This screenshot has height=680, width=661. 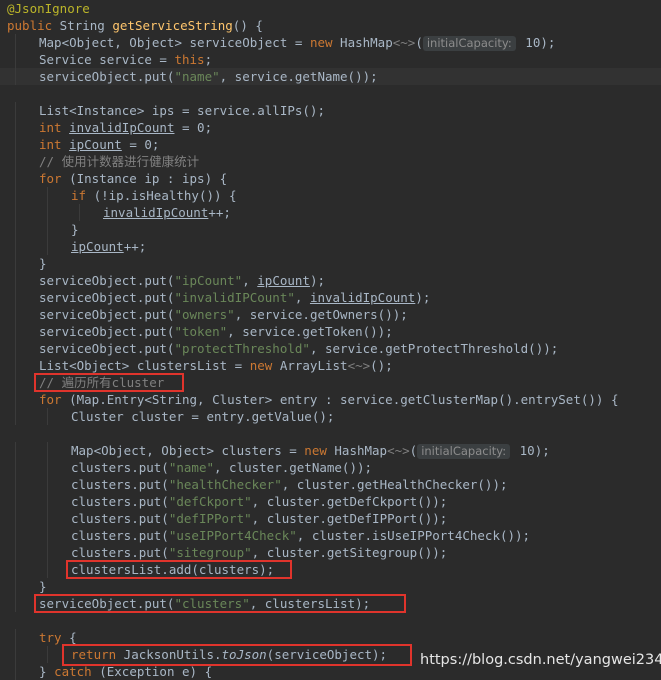 What do you see at coordinates (381, 365) in the screenshot?
I see `code-token: ();` at bounding box center [381, 365].